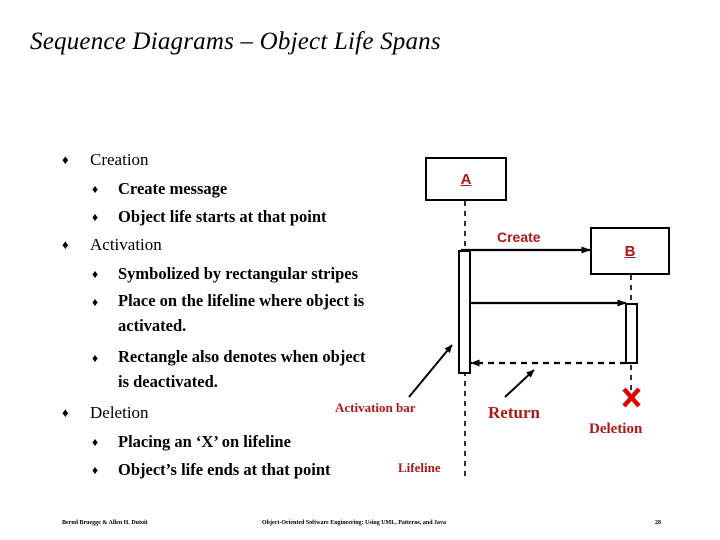  What do you see at coordinates (168, 381) in the screenshot?
I see `outline-item-label-line2: is deactivated.` at bounding box center [168, 381].